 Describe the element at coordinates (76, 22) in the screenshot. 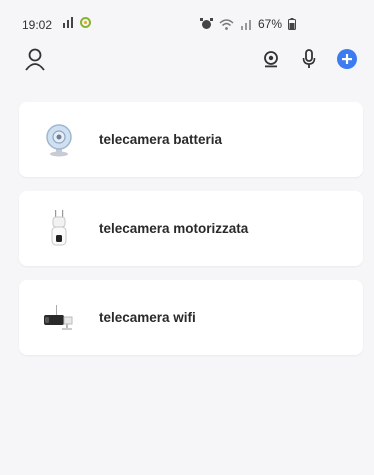

I see `status-left-icons` at that location.